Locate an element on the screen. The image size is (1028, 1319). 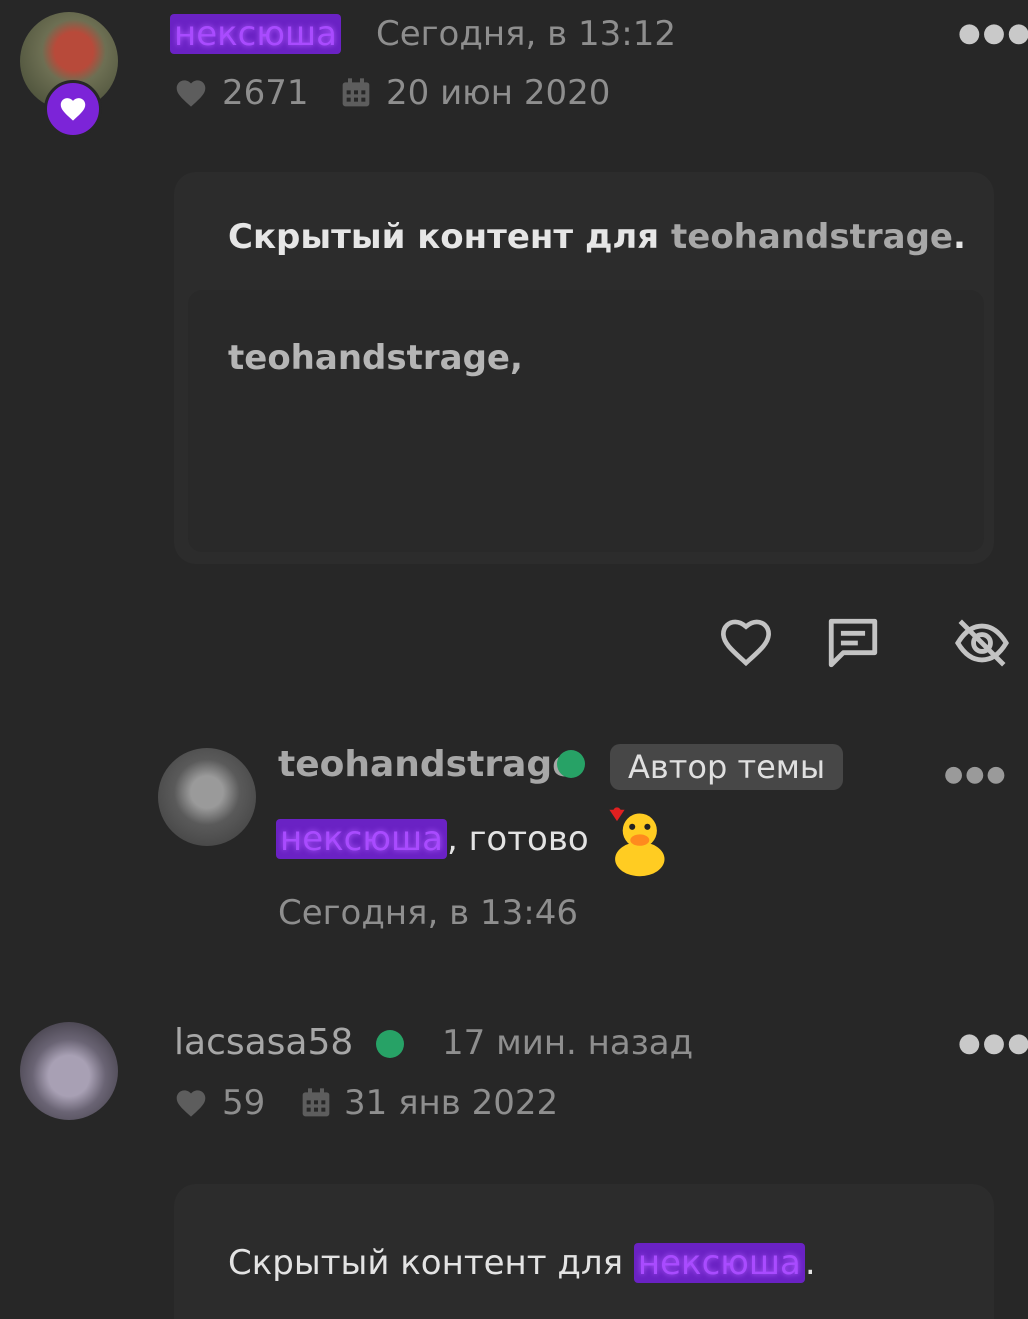
mentioned-user: teohandstrage is located at coordinates (812, 237).